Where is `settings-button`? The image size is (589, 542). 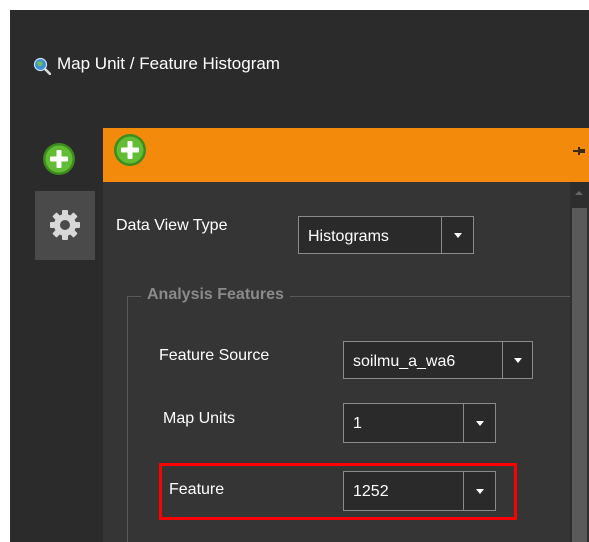 settings-button is located at coordinates (65, 225).